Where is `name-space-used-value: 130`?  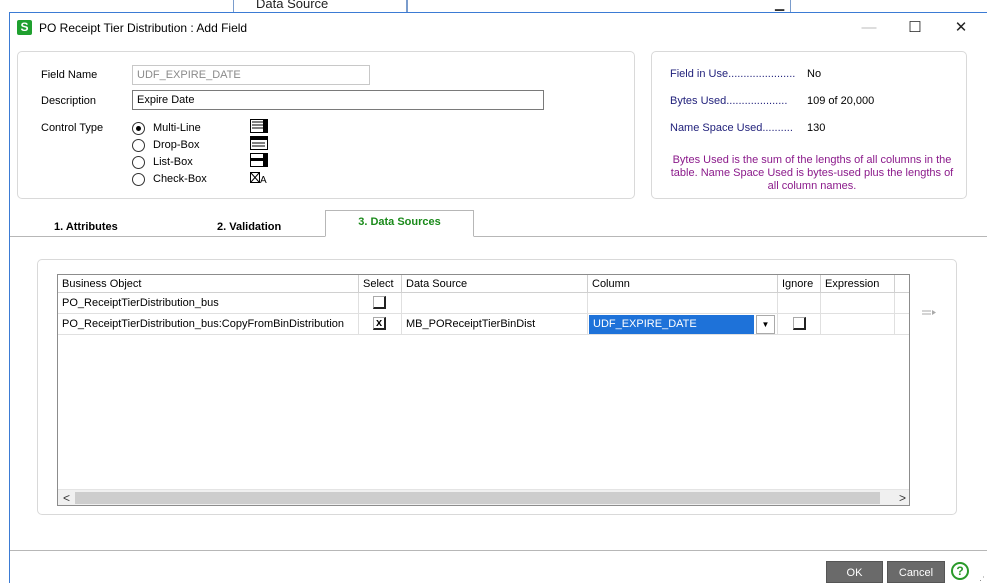
name-space-used-value: 130 is located at coordinates (816, 128).